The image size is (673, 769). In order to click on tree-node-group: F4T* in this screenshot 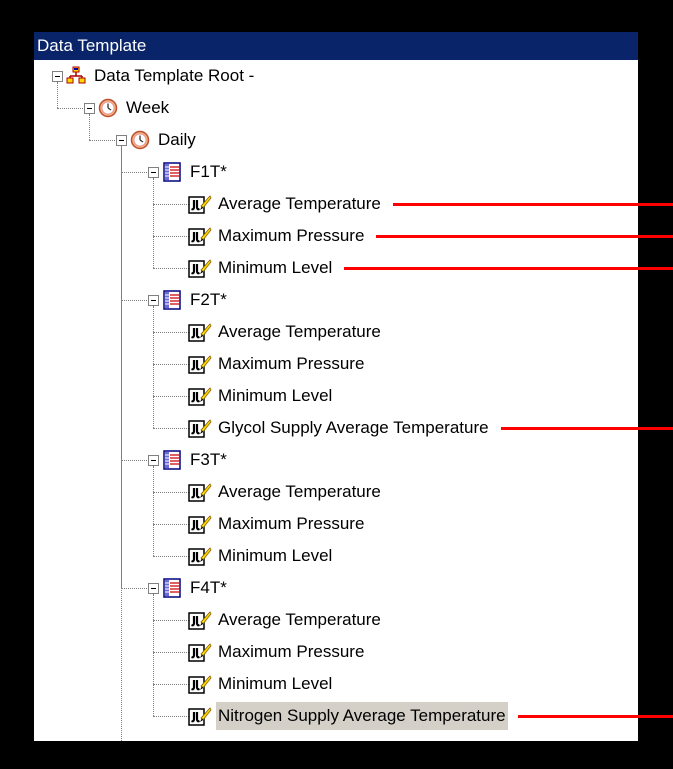, I will do `click(208, 588)`.